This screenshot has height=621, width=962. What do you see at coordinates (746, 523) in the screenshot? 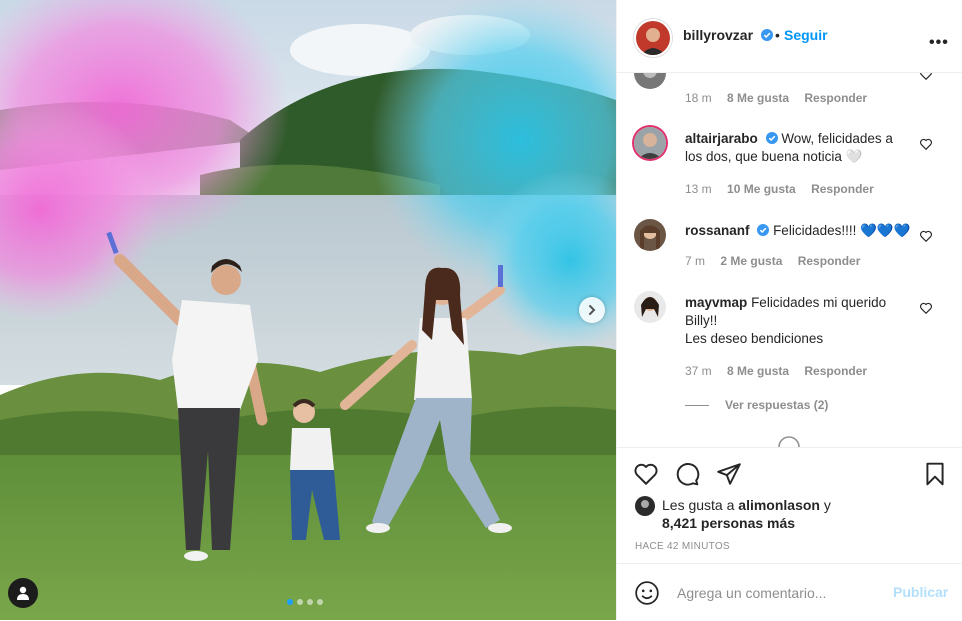
I see `likes-count: 8,421 personas más` at bounding box center [746, 523].